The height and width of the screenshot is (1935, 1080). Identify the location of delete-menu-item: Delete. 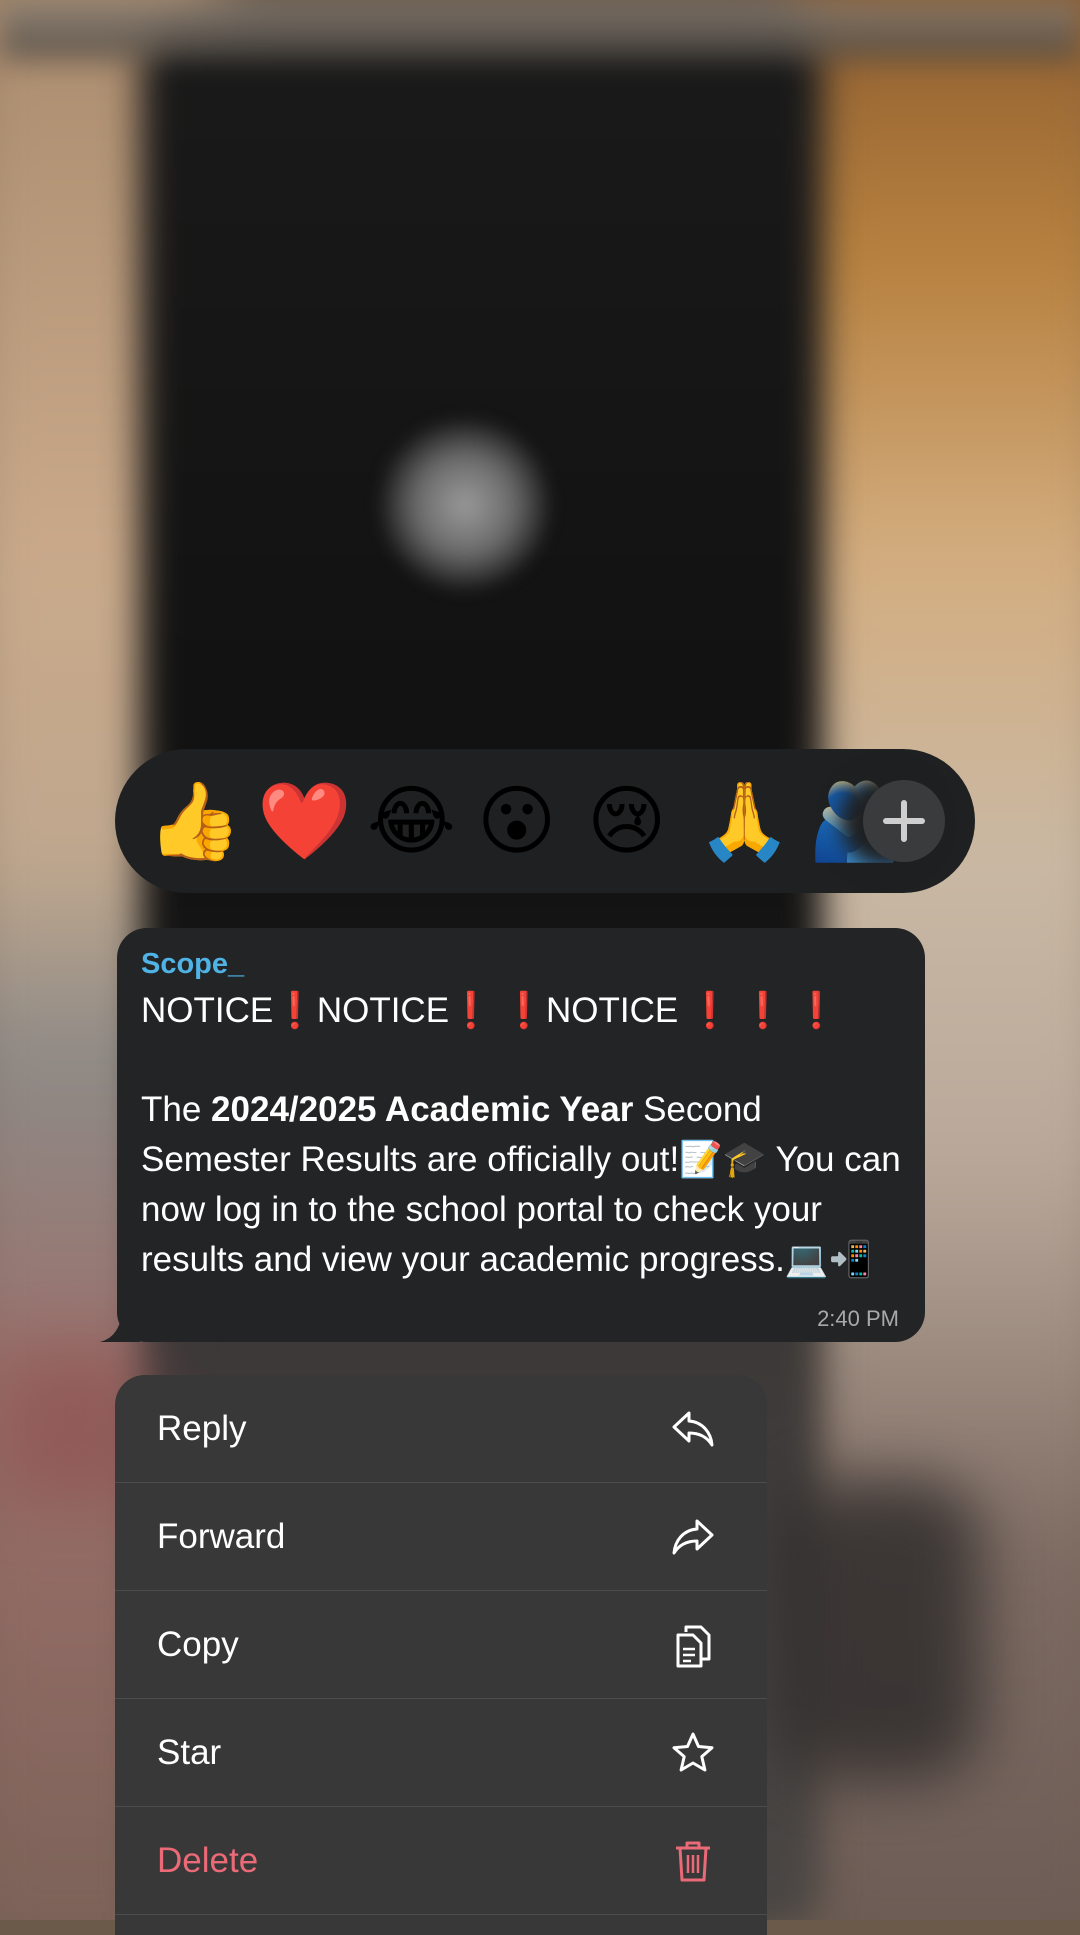
(441, 1861).